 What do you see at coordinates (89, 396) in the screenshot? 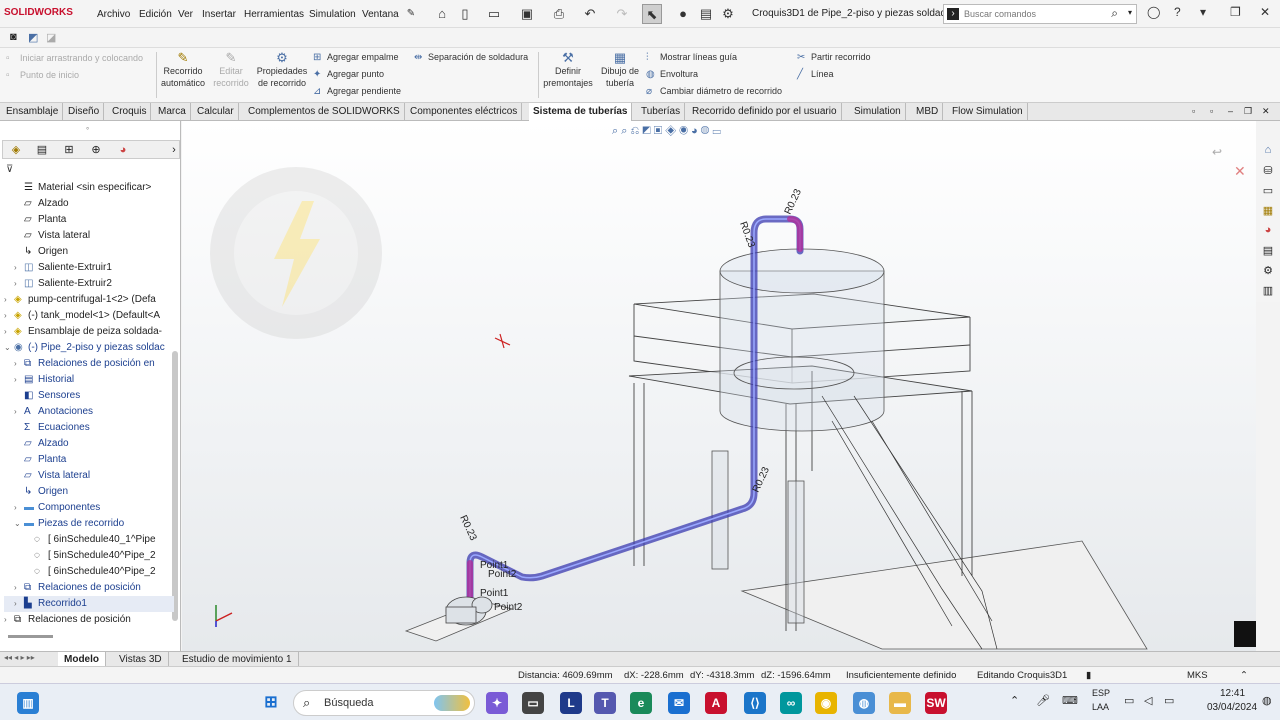
I see `tree-item-sensores: ◧ Sensores` at bounding box center [89, 396].